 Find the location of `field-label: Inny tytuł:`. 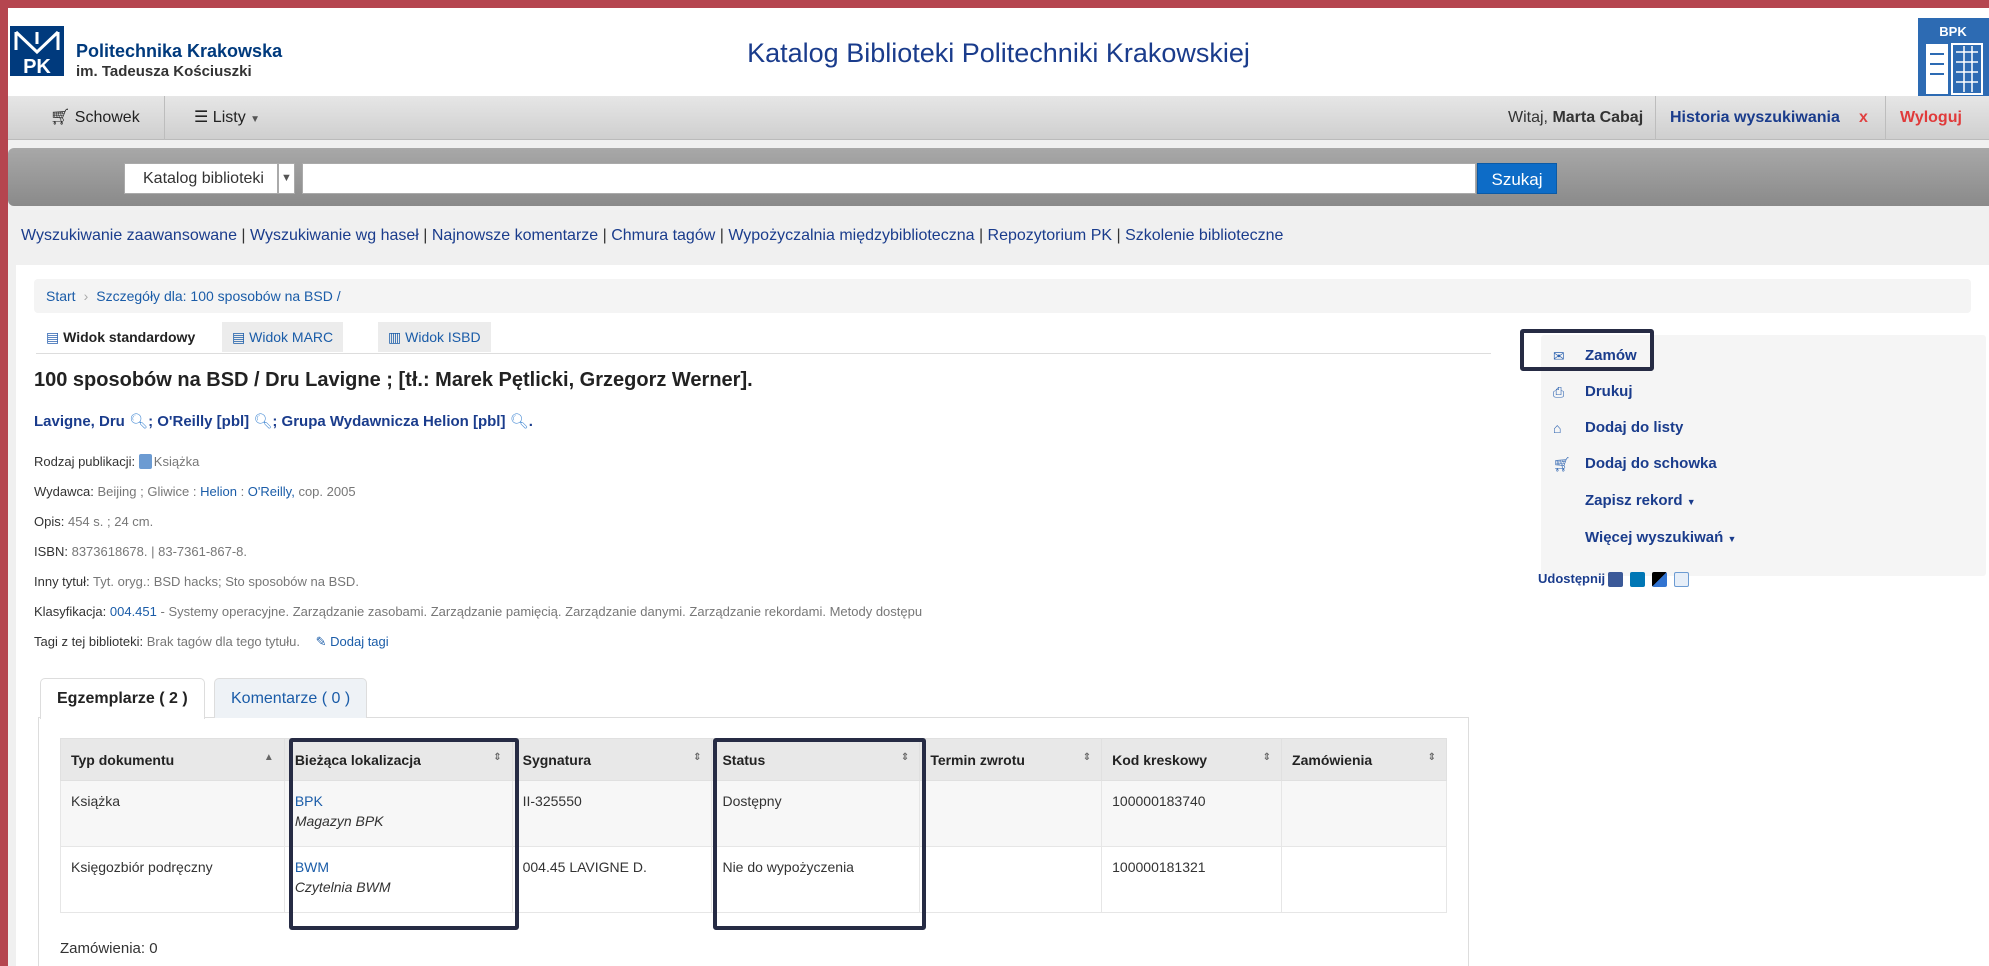

field-label: Inny tytuł: is located at coordinates (62, 581).